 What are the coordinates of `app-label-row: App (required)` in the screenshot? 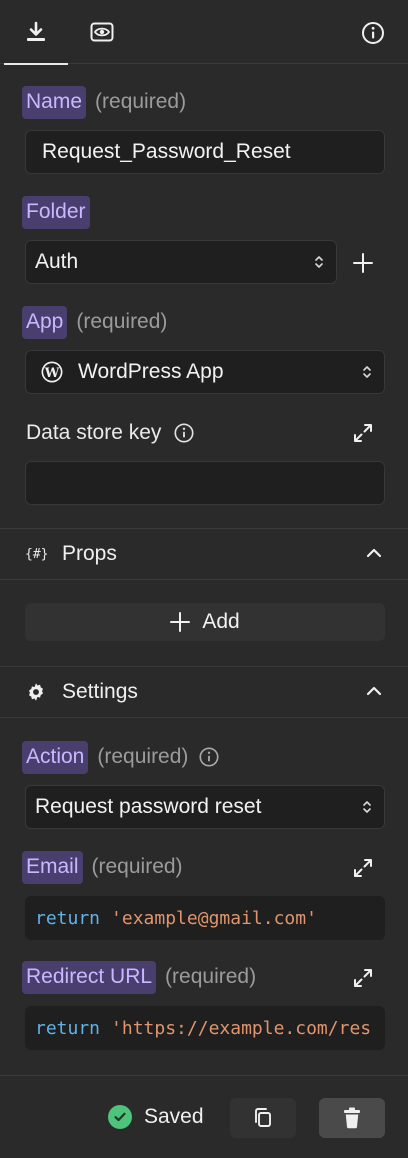 It's located at (94, 322).